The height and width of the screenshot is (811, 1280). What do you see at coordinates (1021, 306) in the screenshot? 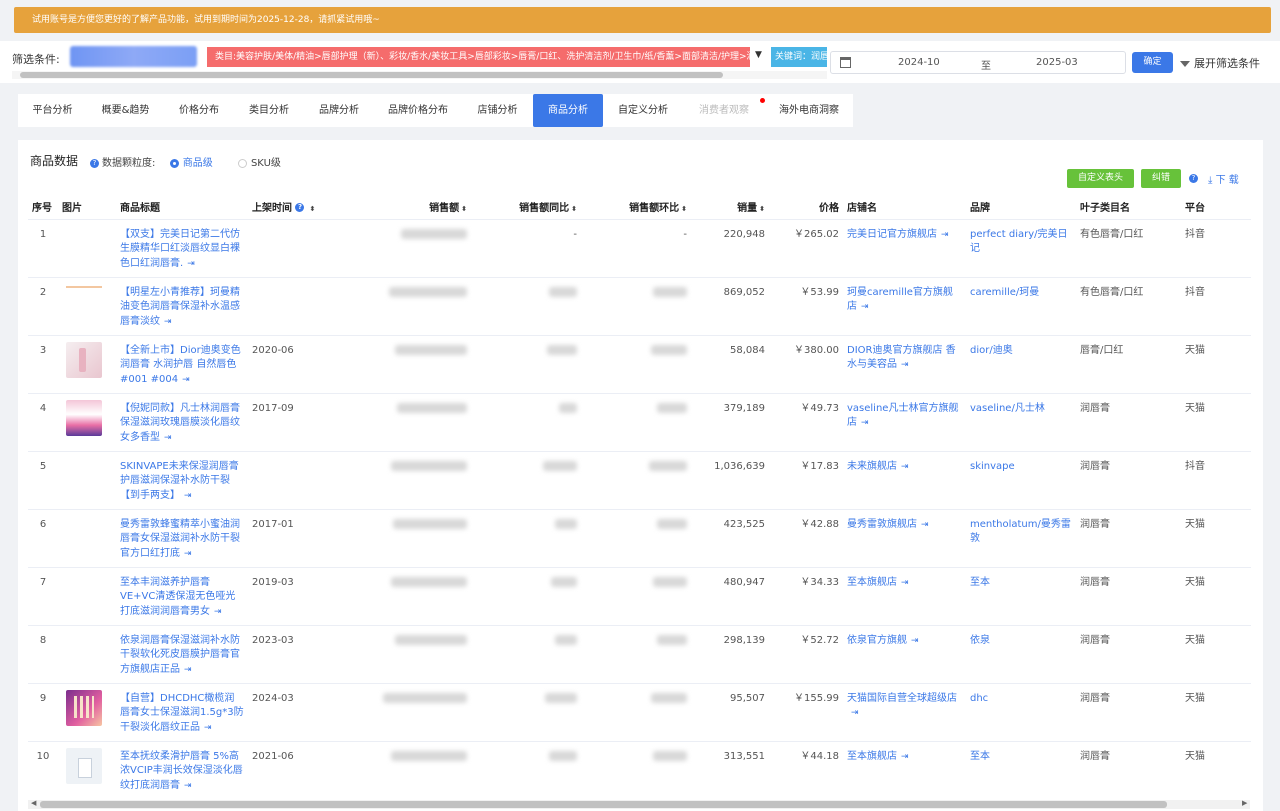
I see `brand-cell: caremille/珂曼` at bounding box center [1021, 306].